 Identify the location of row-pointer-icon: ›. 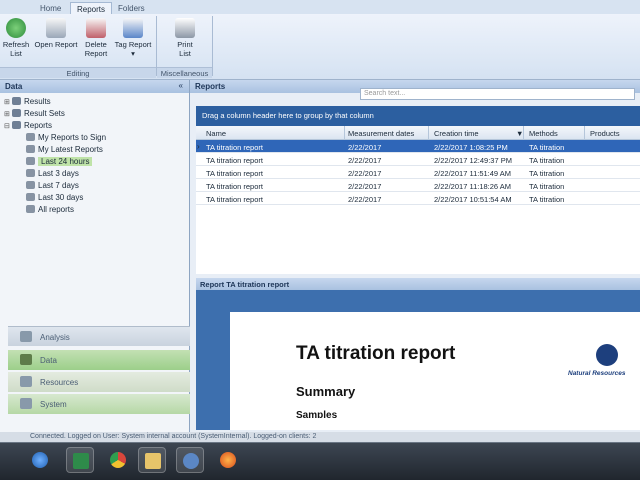
(198, 146).